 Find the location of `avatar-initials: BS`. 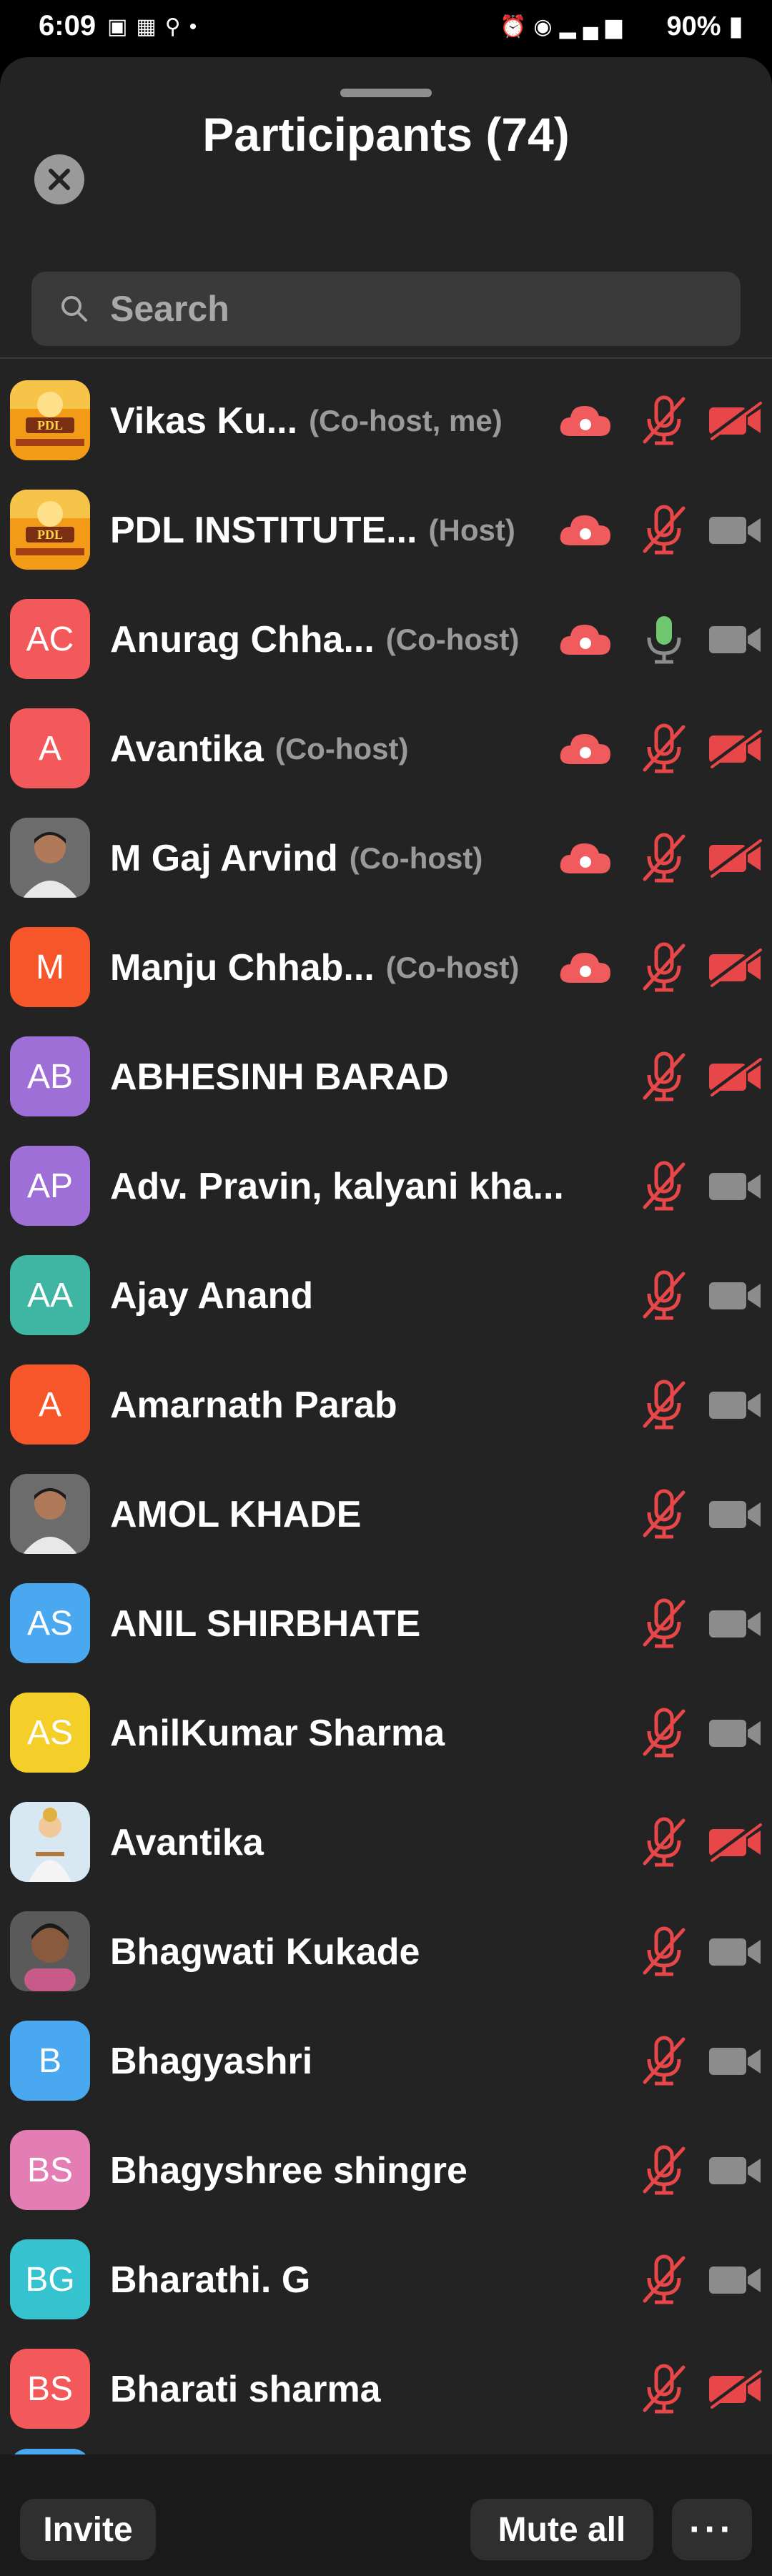

avatar-initials: BS is located at coordinates (50, 2388).